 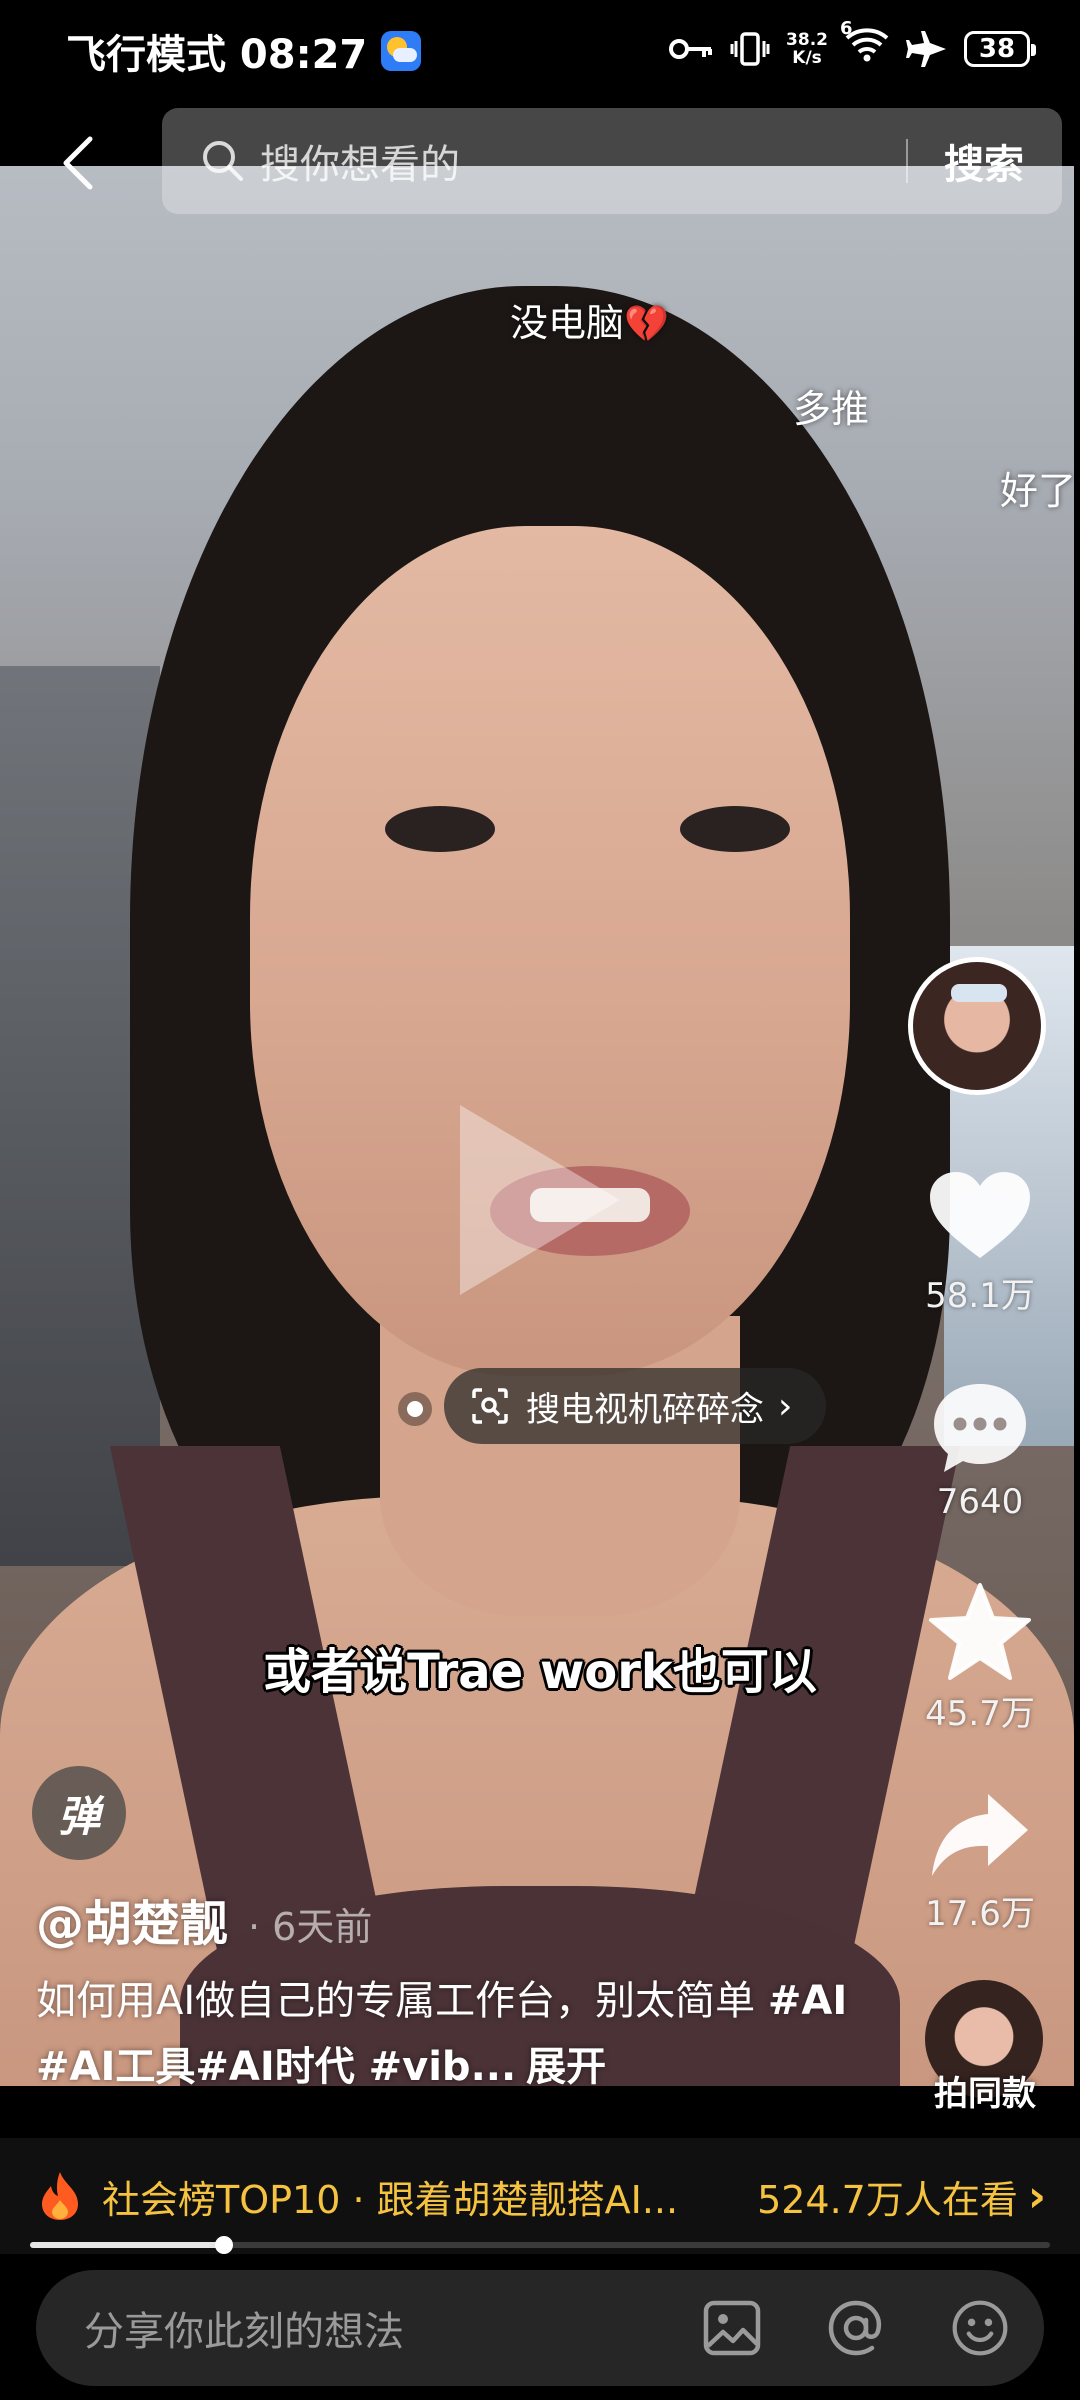 What do you see at coordinates (127, 2245) in the screenshot?
I see `progress-fill` at bounding box center [127, 2245].